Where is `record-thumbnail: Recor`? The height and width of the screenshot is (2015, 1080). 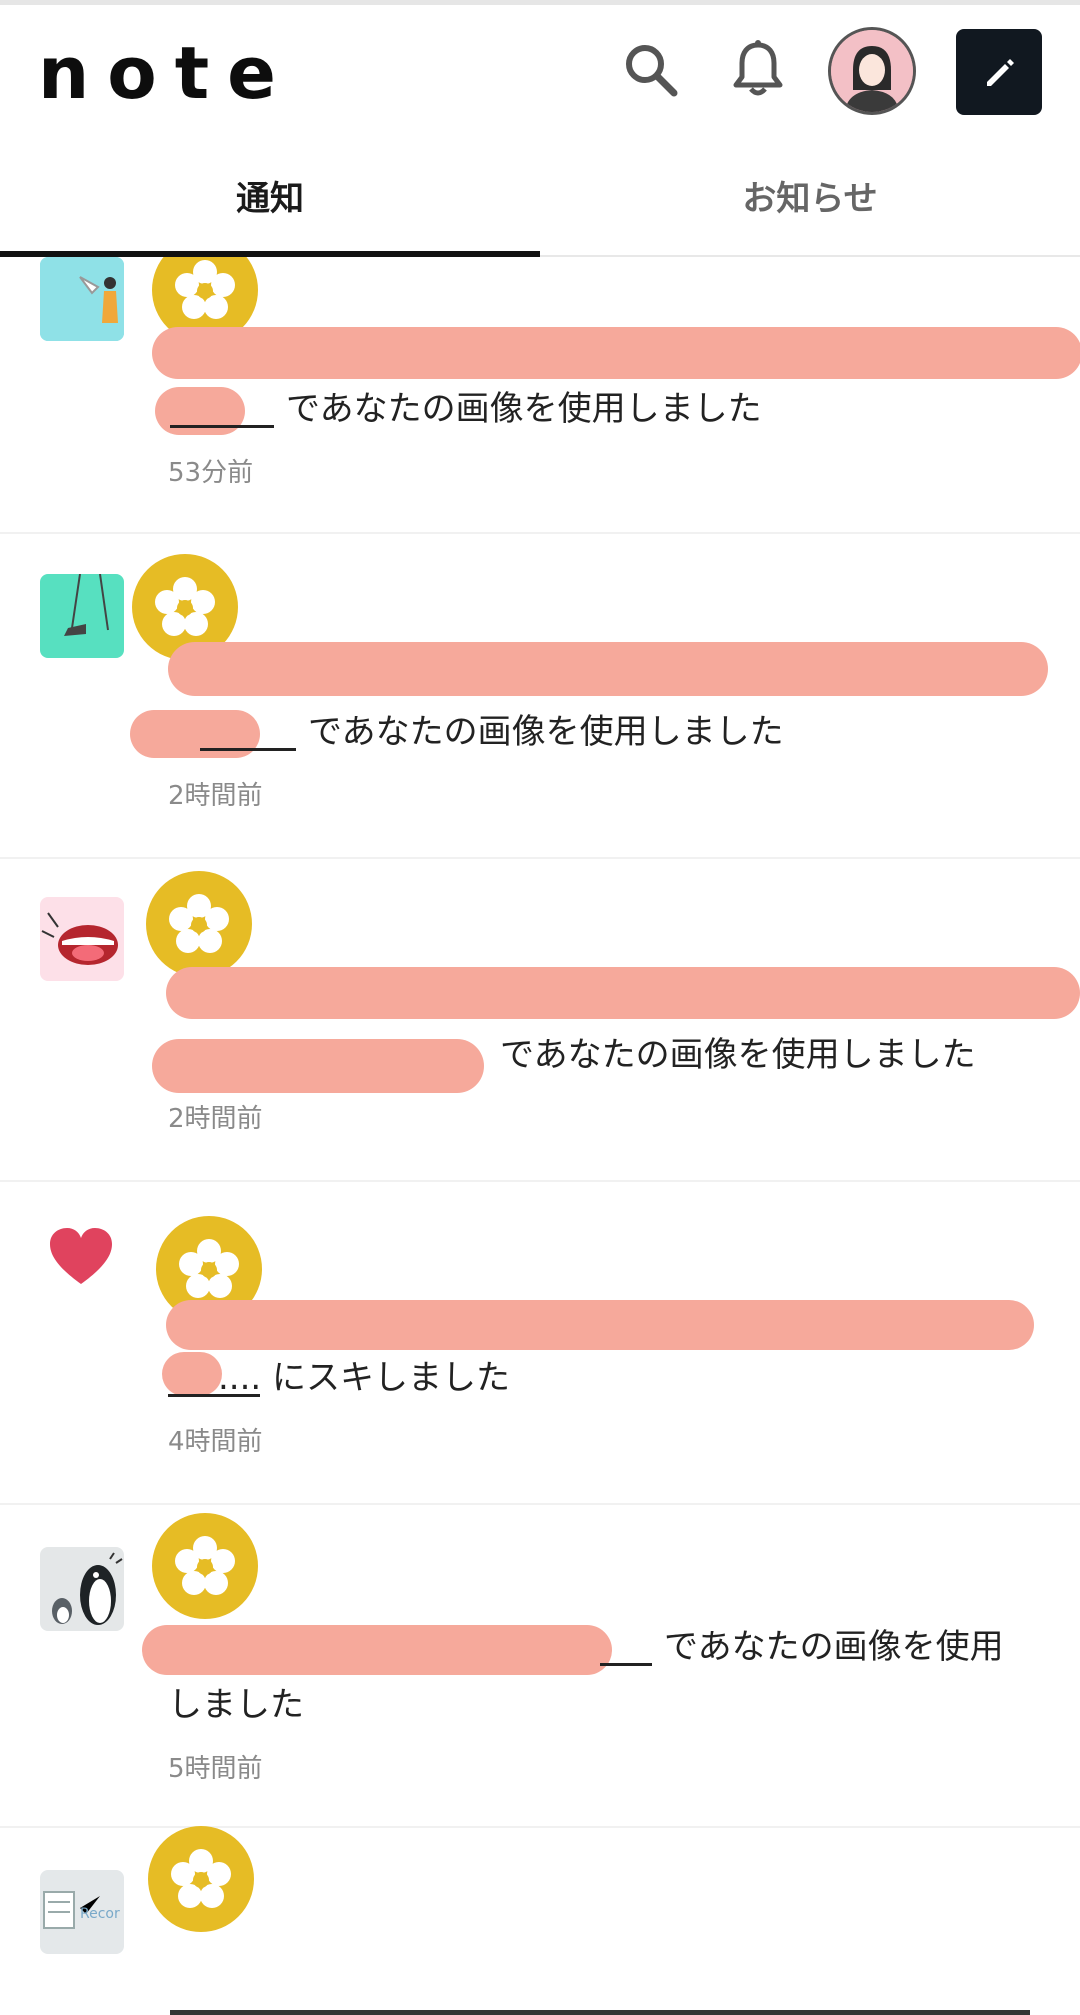 record-thumbnail: Recor is located at coordinates (82, 1912).